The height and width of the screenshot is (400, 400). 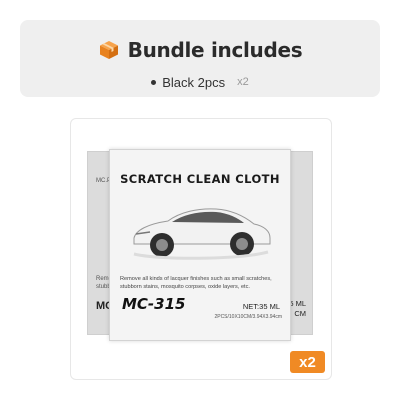 I want to click on product-model: MC-315, so click(x=154, y=304).